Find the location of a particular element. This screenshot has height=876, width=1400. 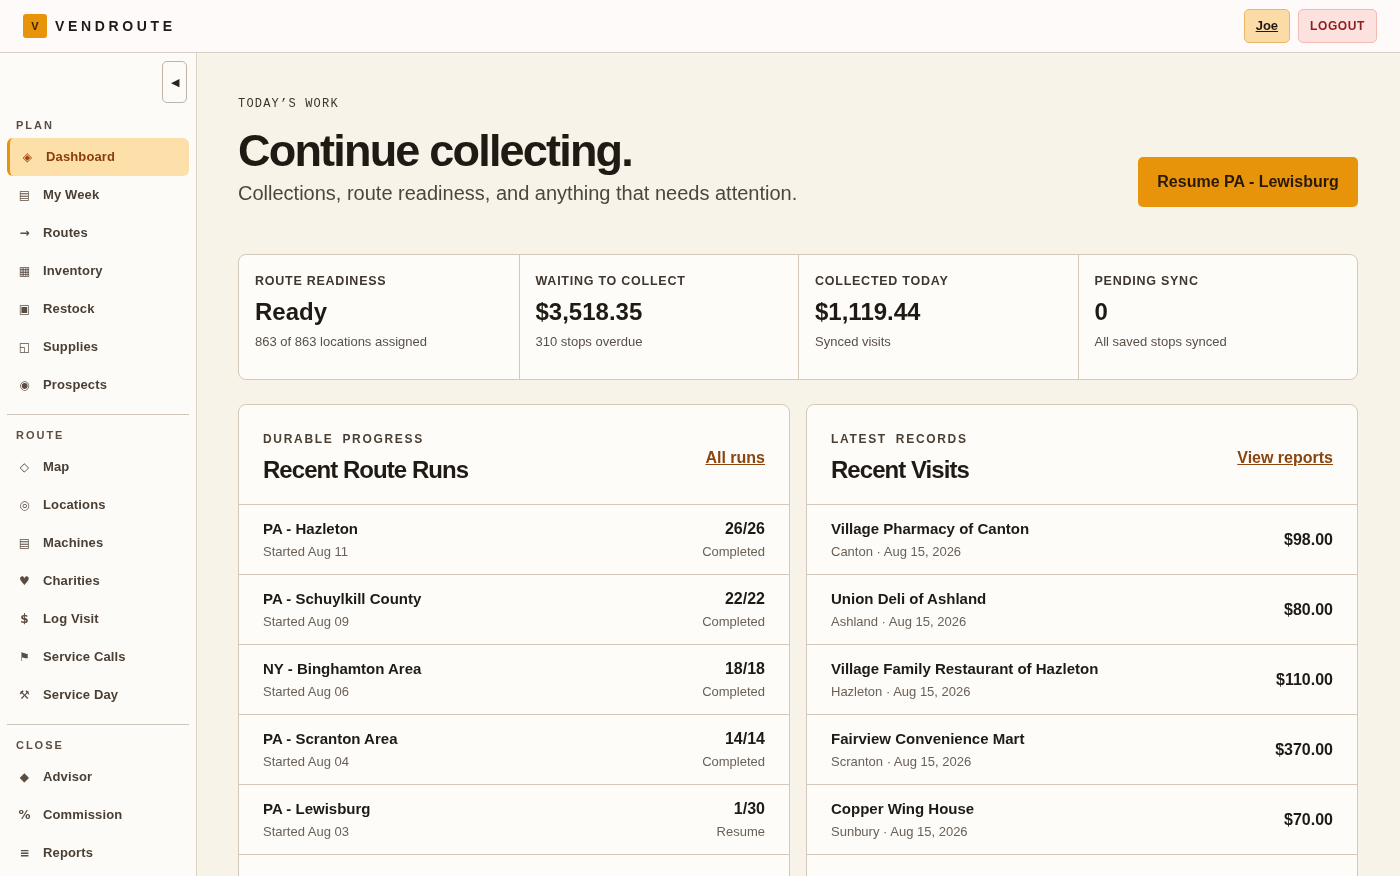

diamond-icon: ◆ is located at coordinates (24, 777).